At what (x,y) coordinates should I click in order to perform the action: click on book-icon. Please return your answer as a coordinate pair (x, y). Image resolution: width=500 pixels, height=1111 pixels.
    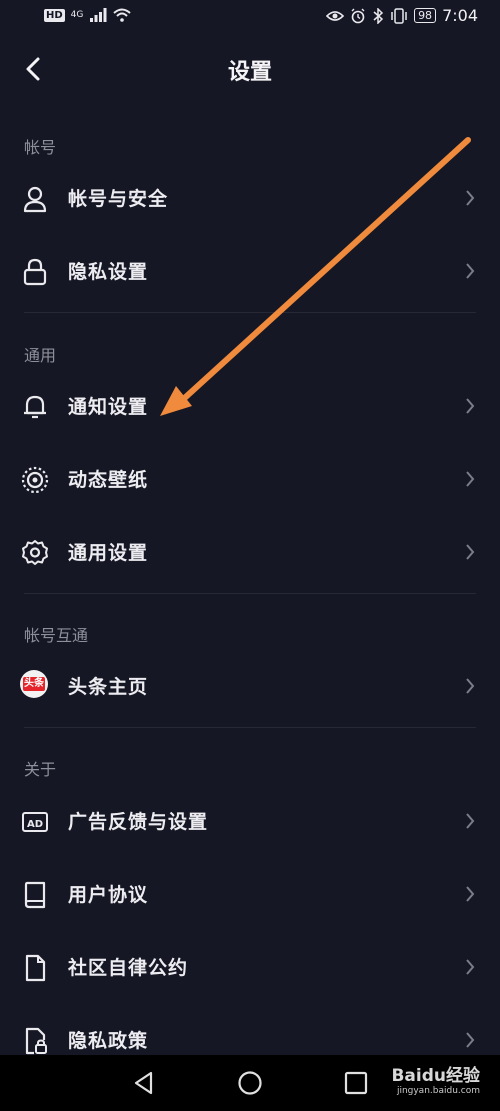
    Looking at the image, I should click on (35, 895).